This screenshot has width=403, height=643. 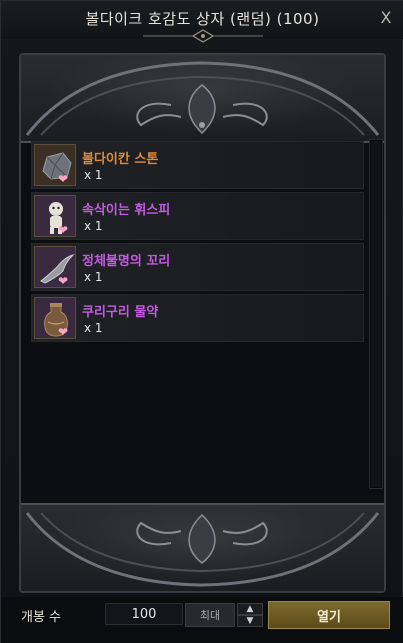 I want to click on list-item: ❤ 쿠리구리 물약 x 1, so click(x=197, y=318).